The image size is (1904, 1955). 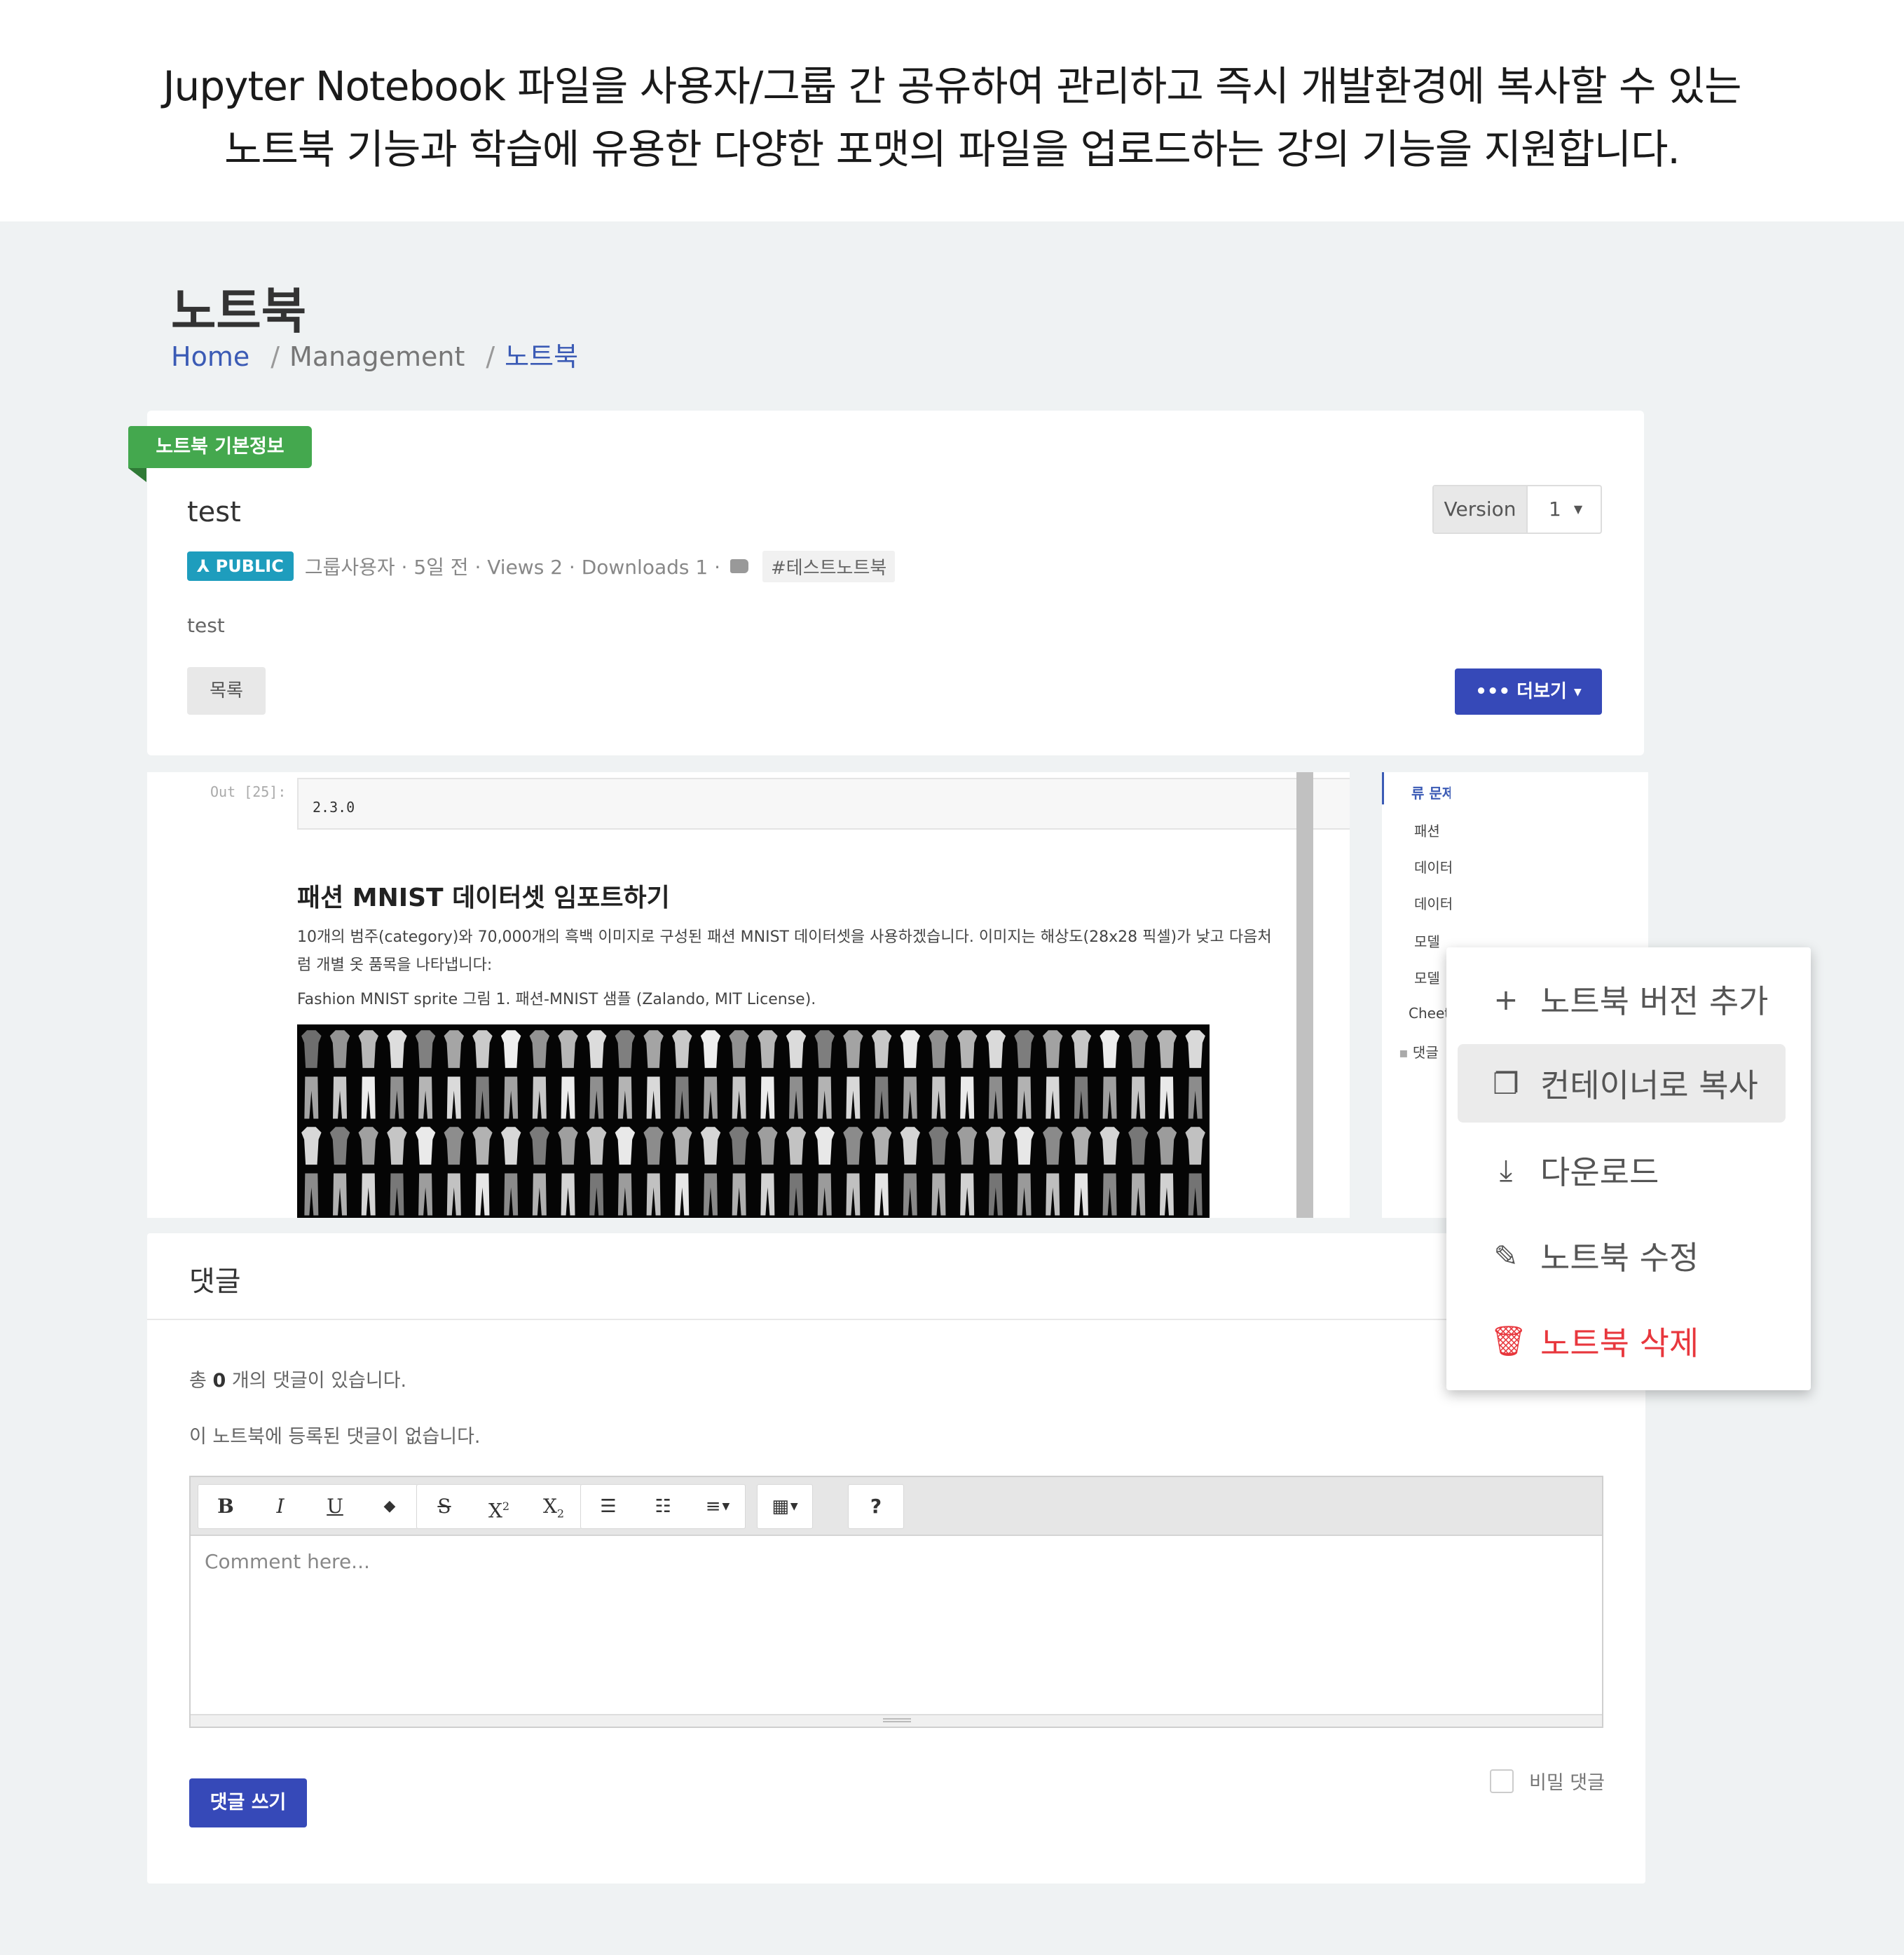 I want to click on ordered-list-icon: ☷, so click(x=663, y=1506).